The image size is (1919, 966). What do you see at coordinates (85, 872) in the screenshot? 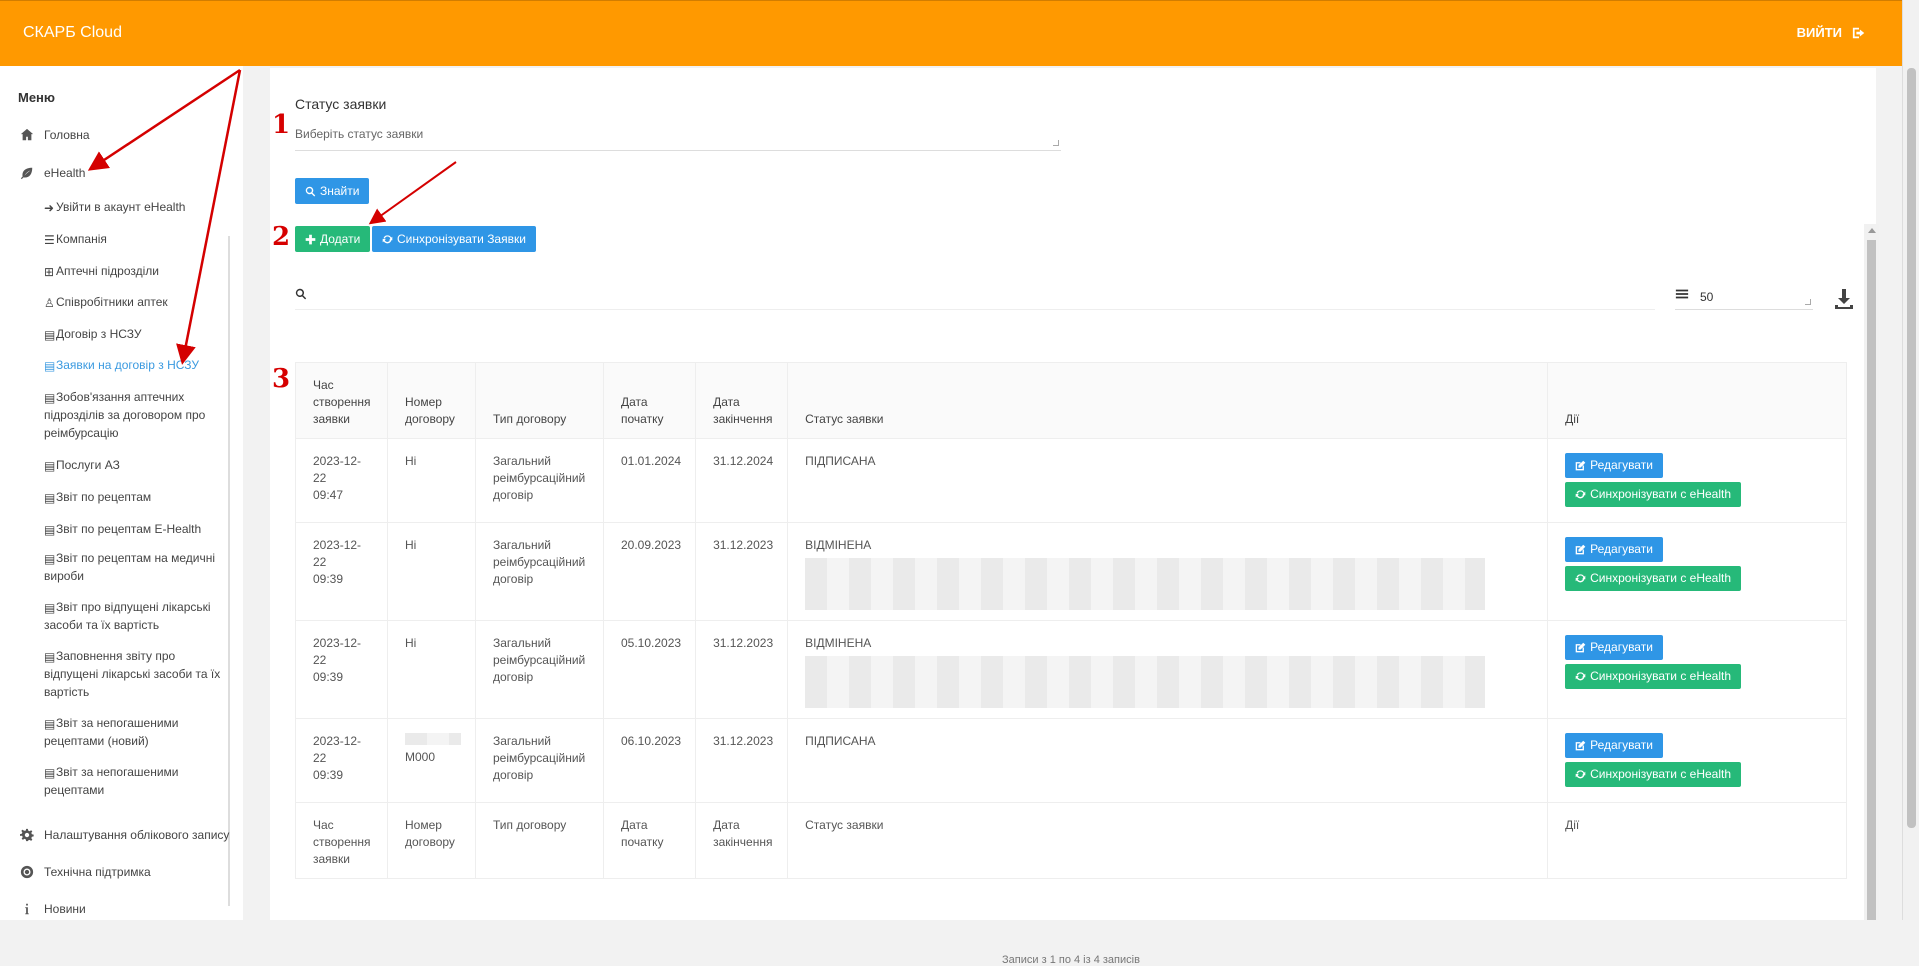
I see `sidebar-item-support: Технічна підтримка` at bounding box center [85, 872].